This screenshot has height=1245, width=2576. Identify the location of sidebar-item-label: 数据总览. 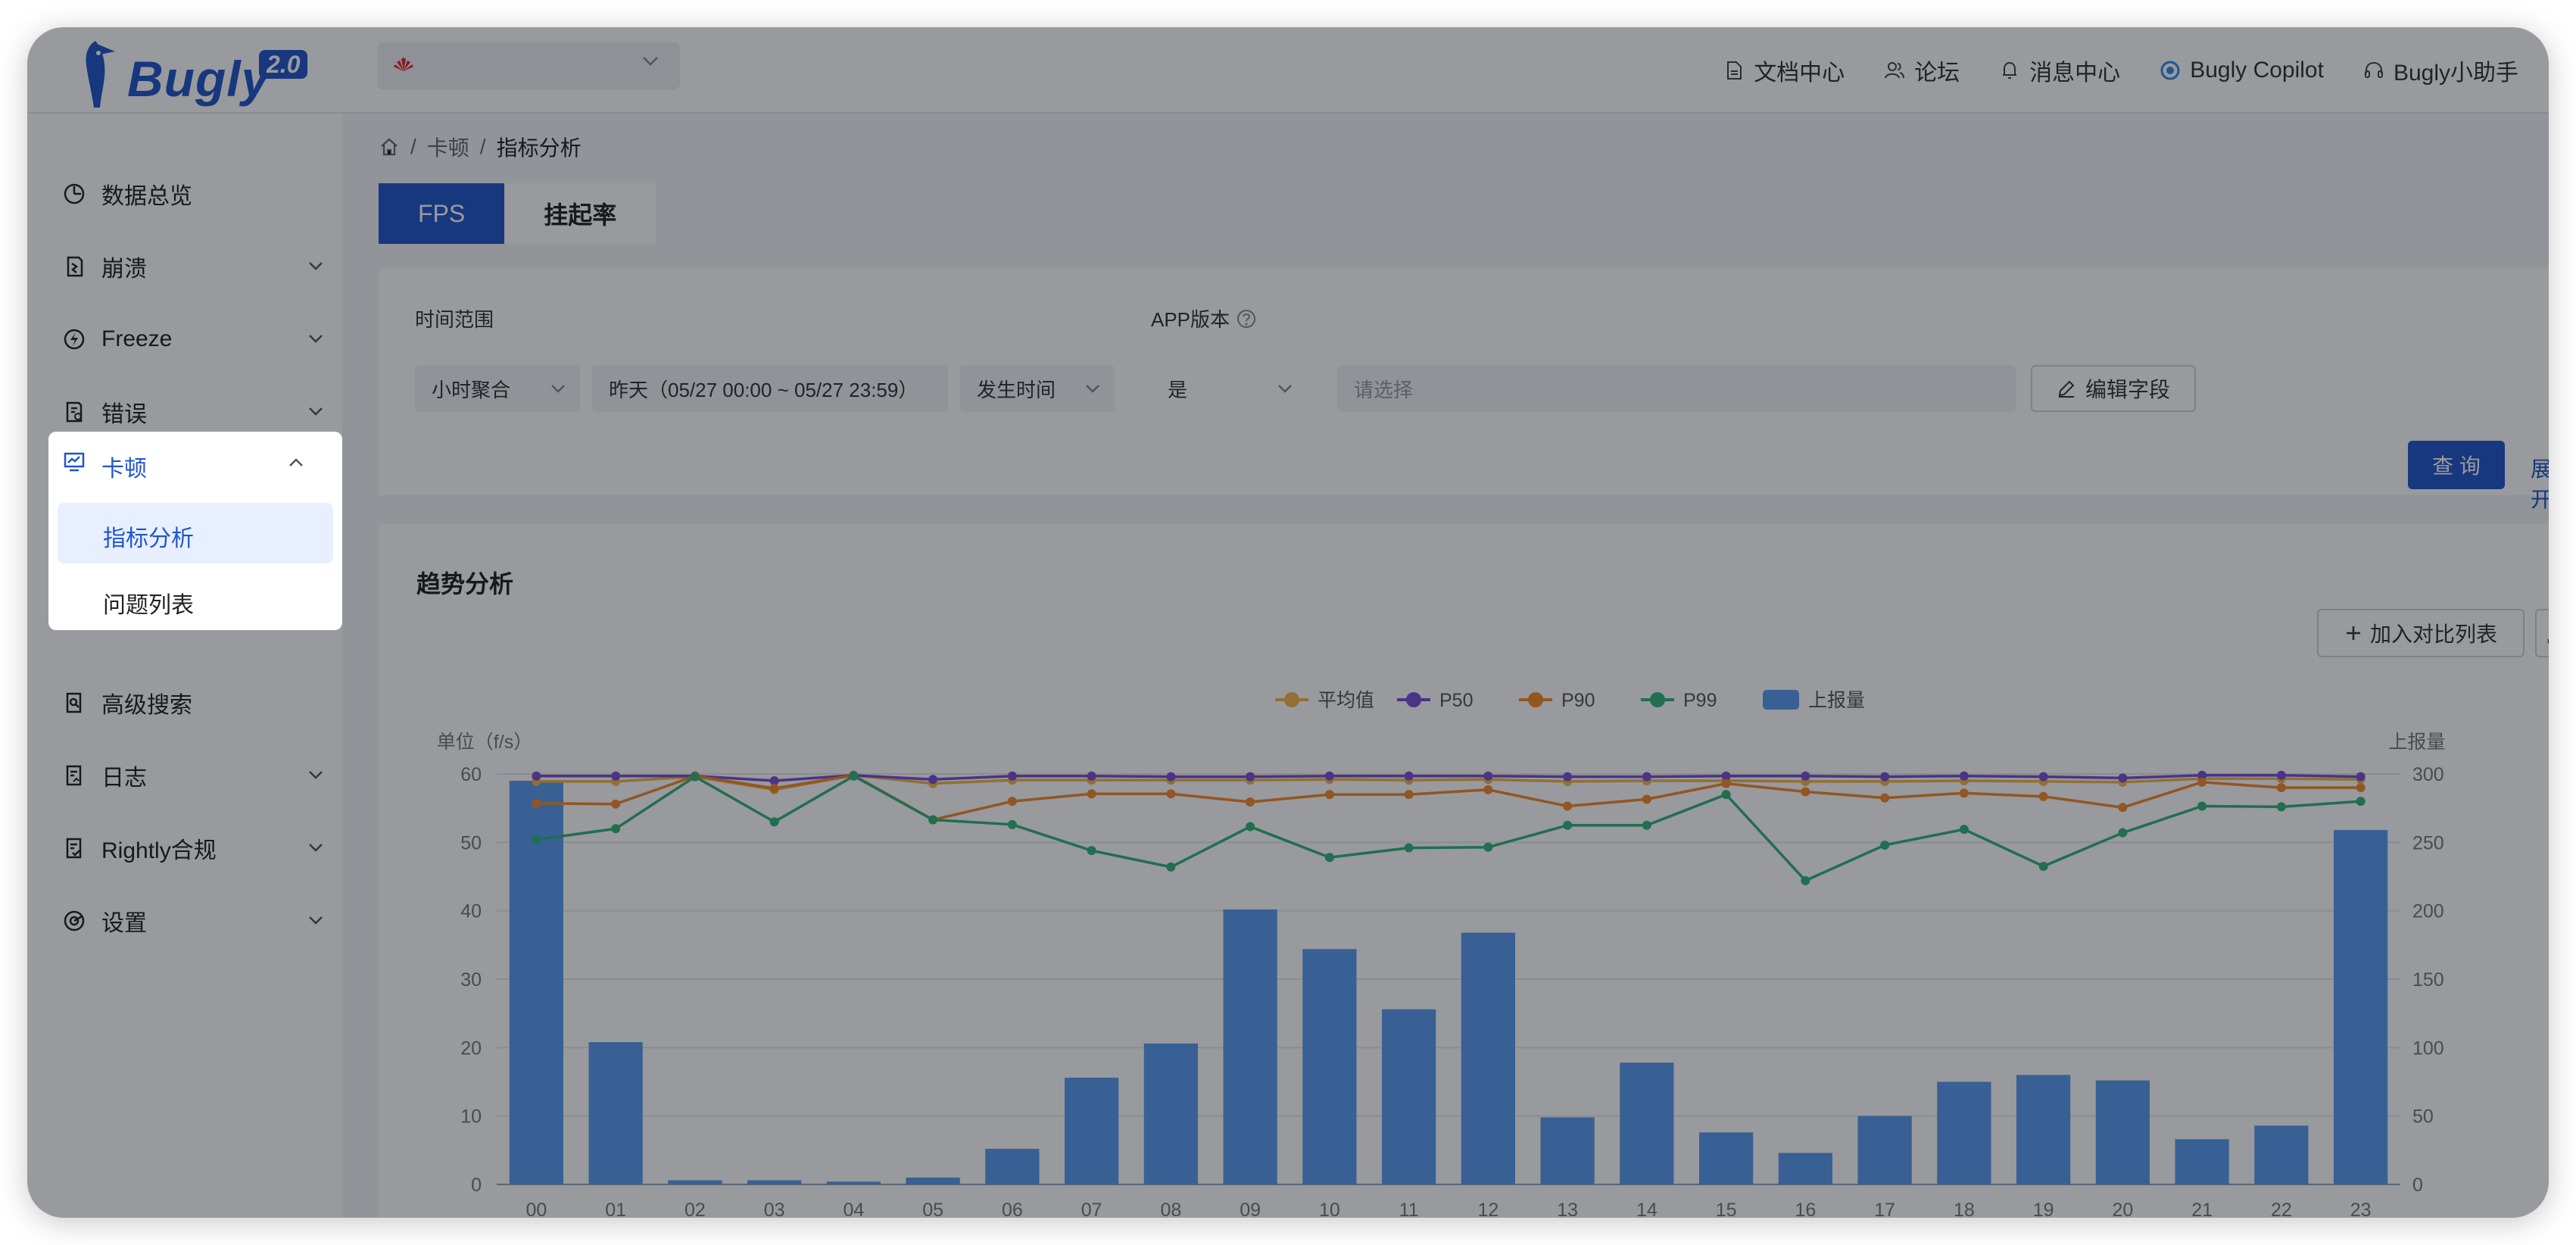
(146, 196).